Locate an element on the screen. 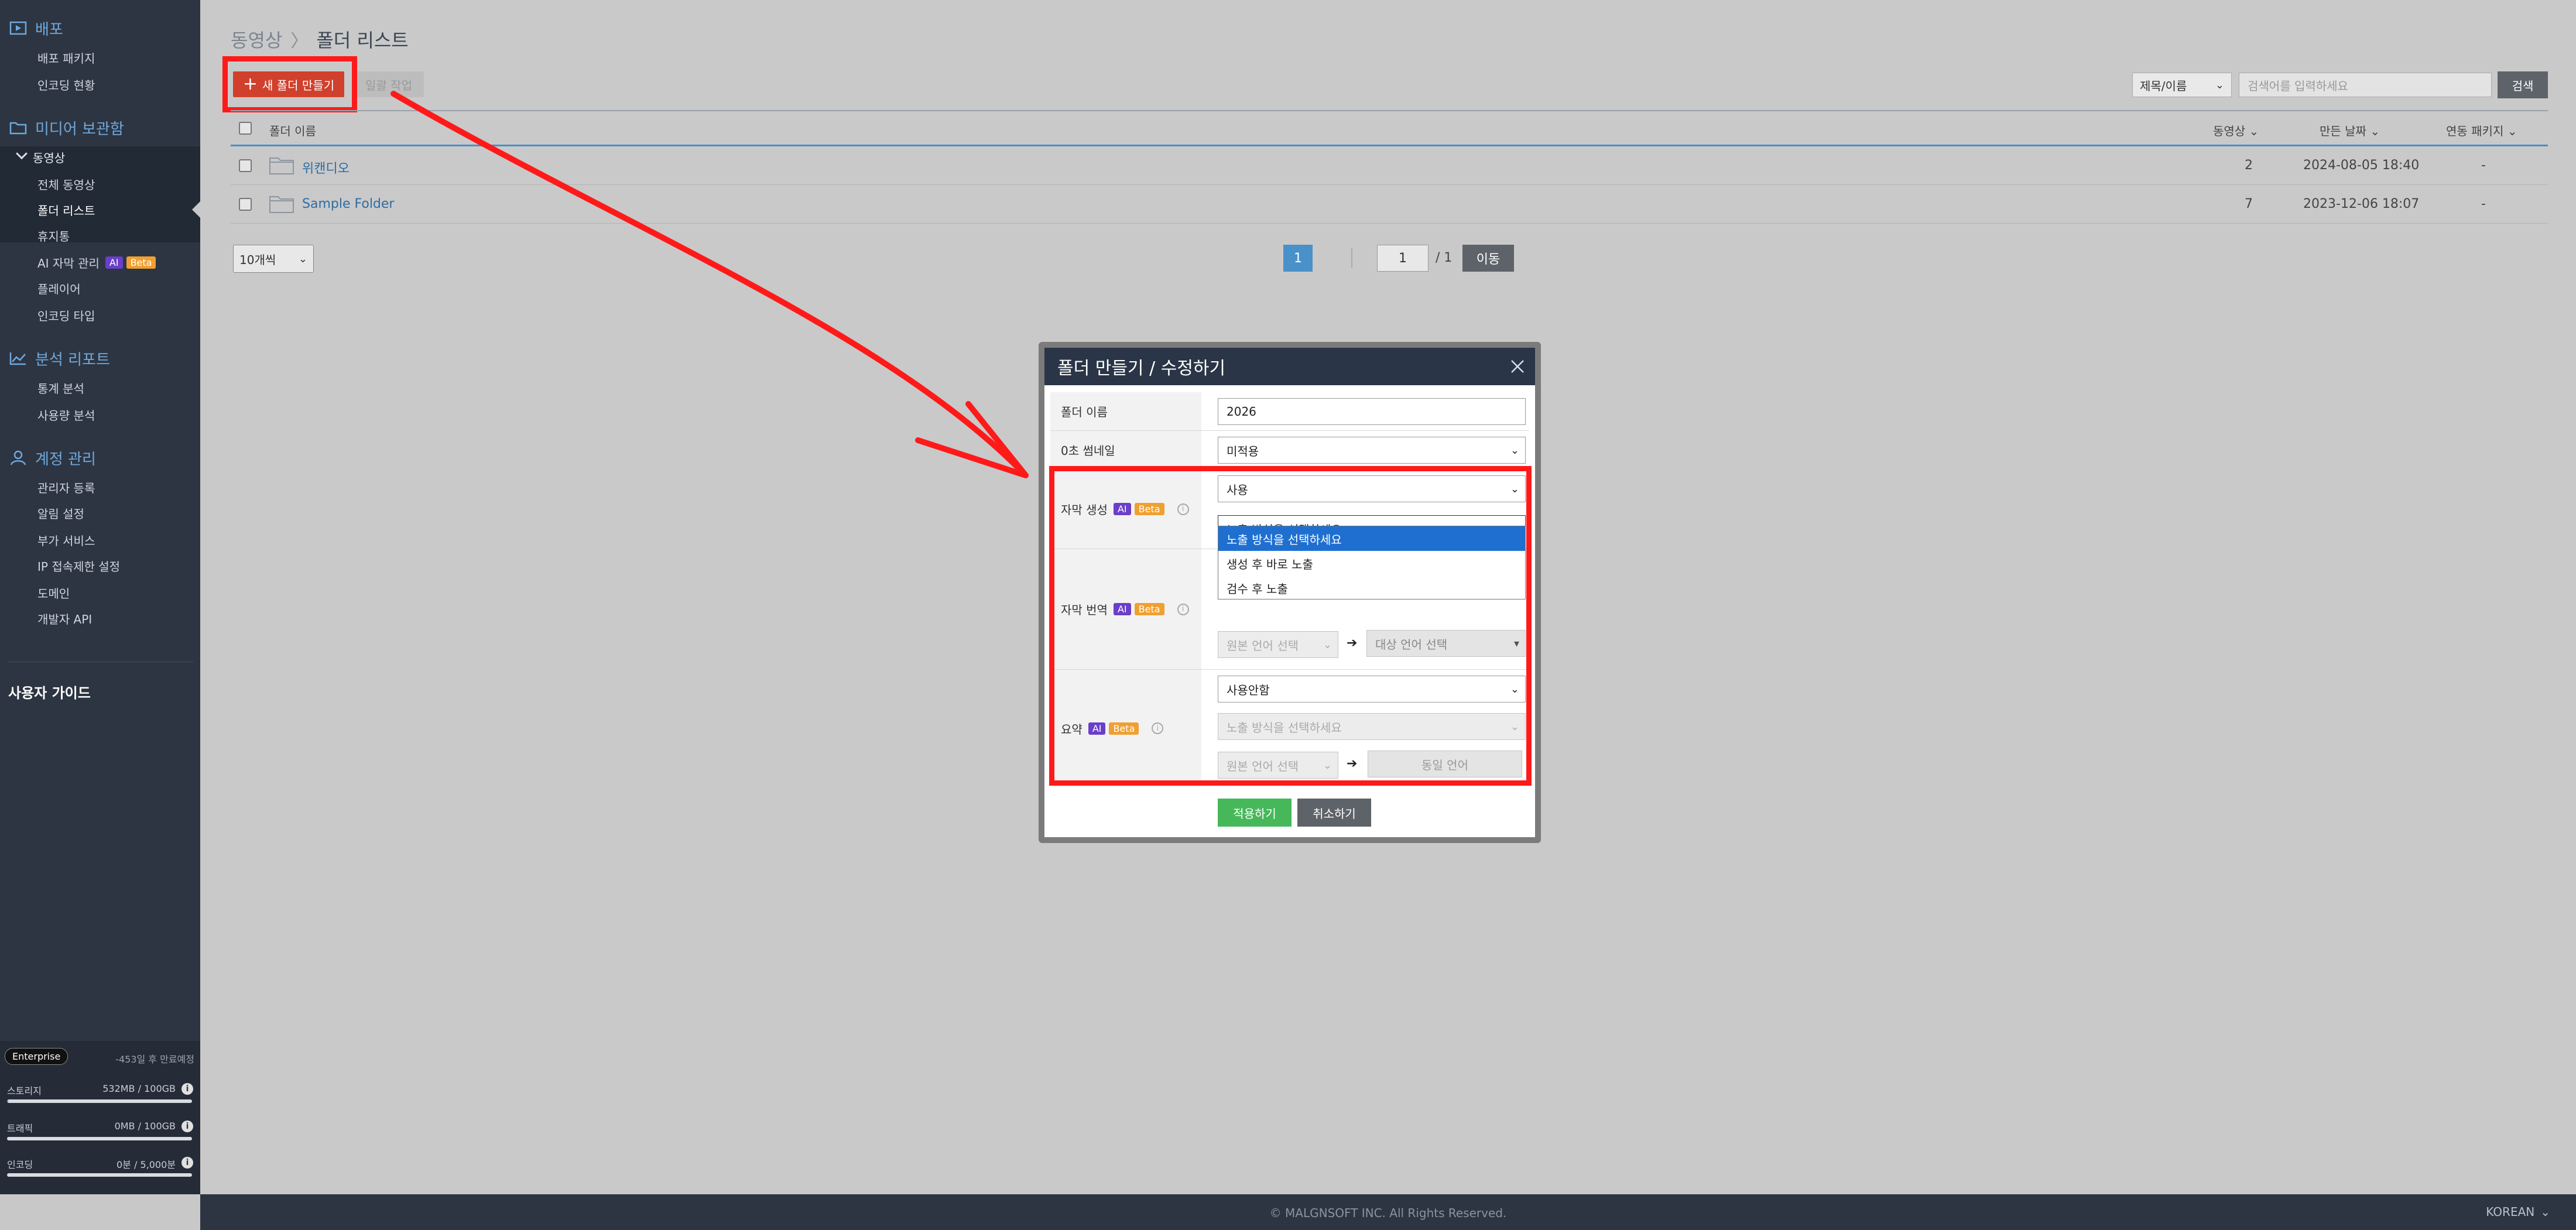 The height and width of the screenshot is (1230, 2576). annotation-highlight-new-folder is located at coordinates (289, 84).